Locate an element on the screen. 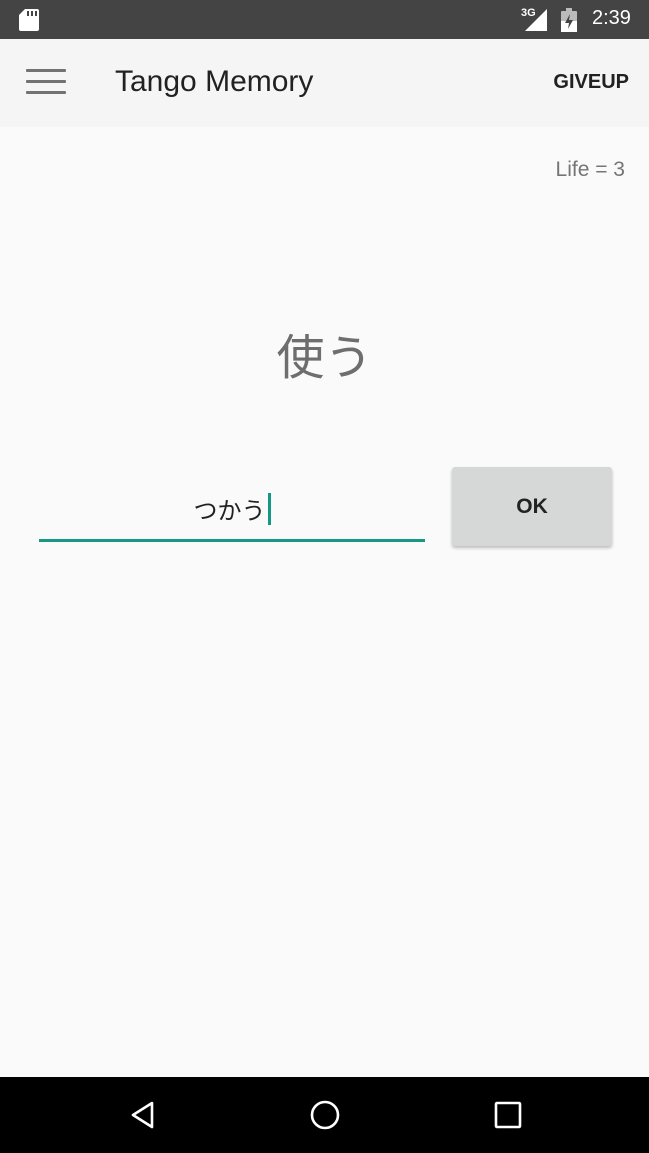 The height and width of the screenshot is (1153, 649). app-title: Tango Memory is located at coordinates (214, 81).